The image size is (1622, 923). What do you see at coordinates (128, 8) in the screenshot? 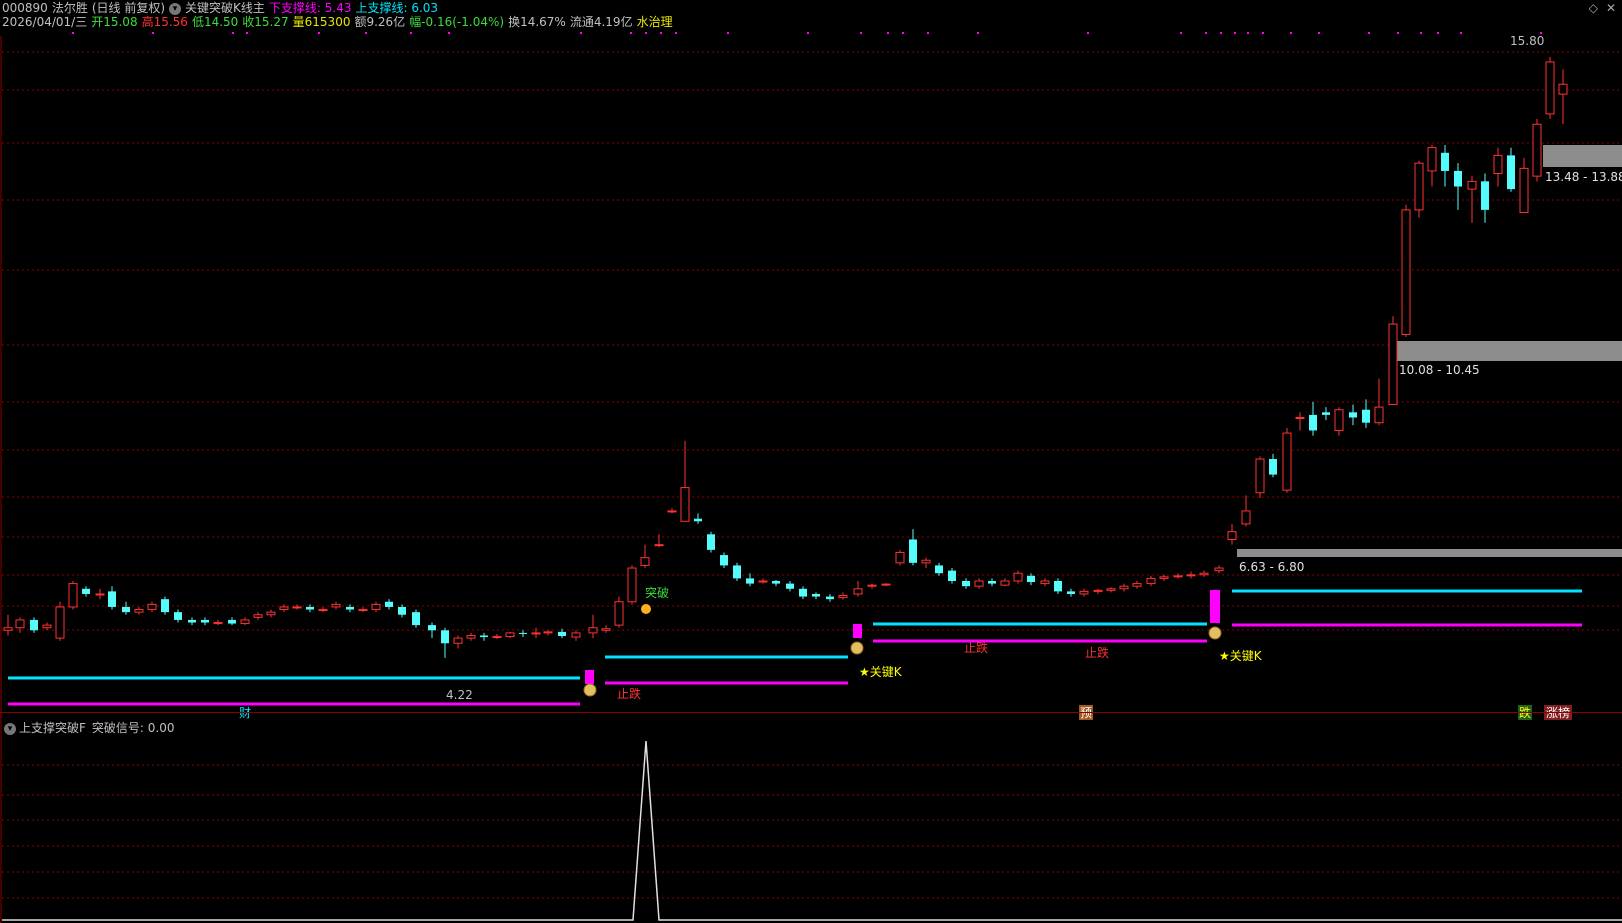
I see `period-label: (日线 前复权)` at bounding box center [128, 8].